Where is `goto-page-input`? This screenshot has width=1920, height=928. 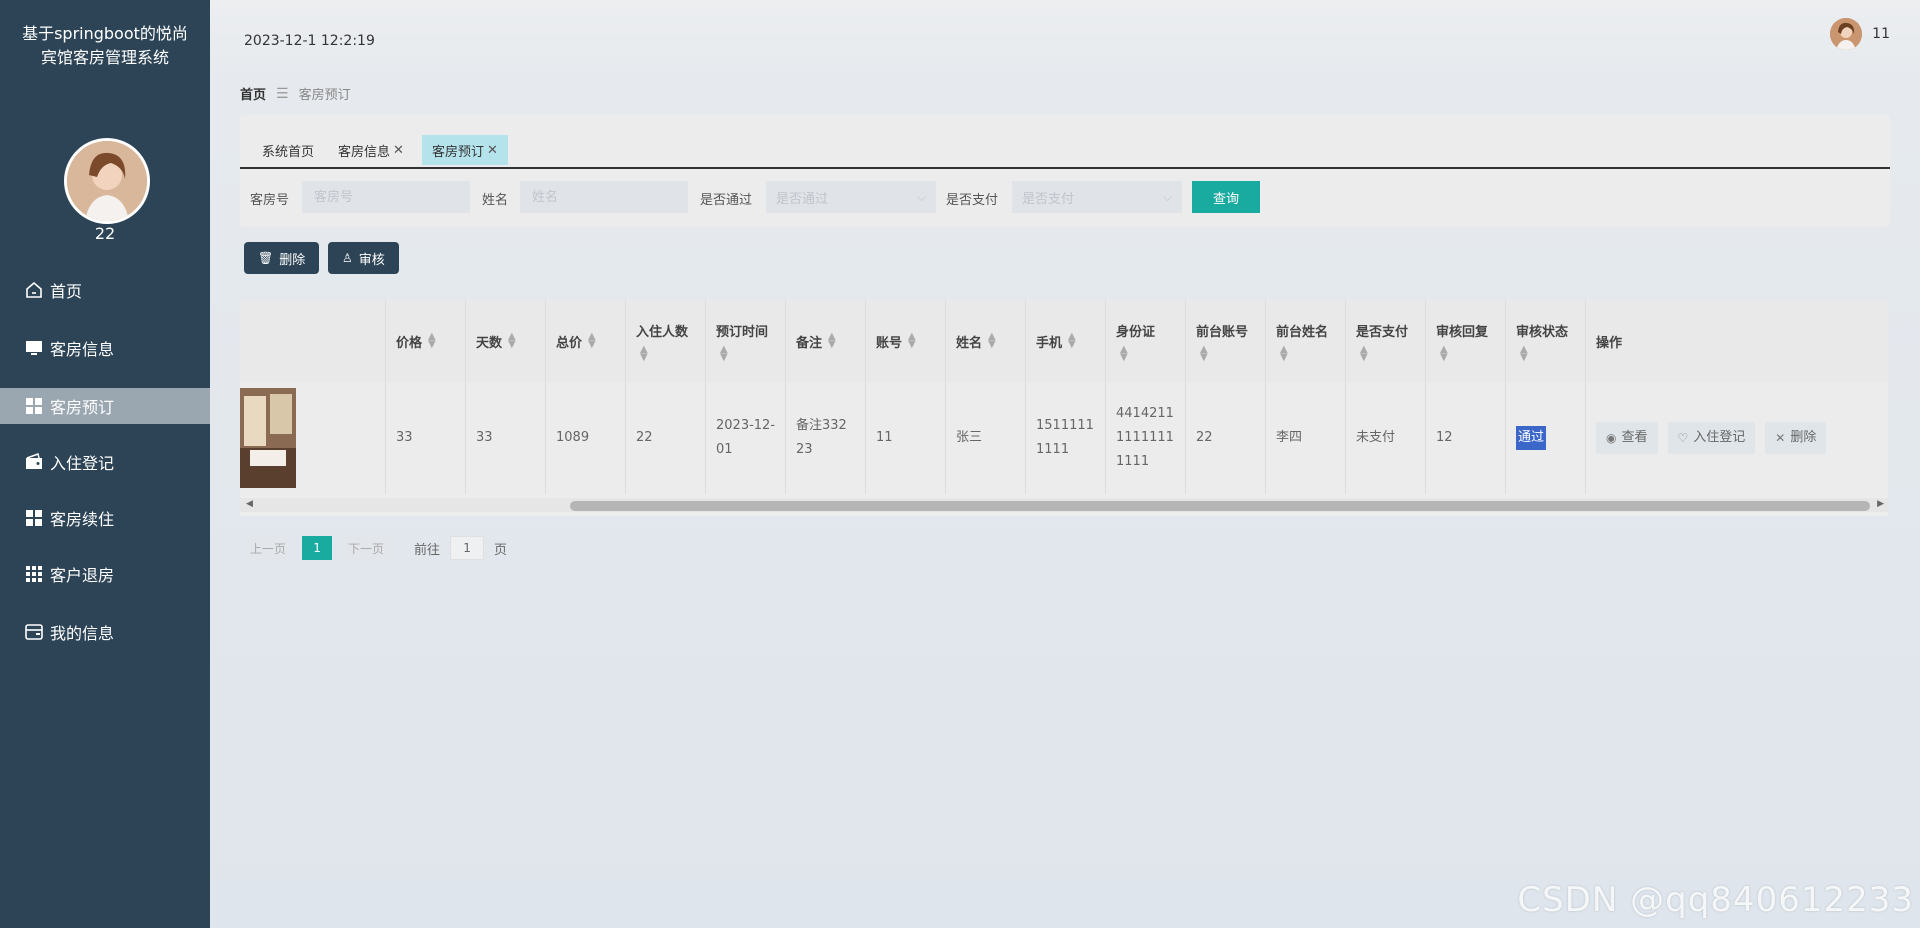
goto-page-input is located at coordinates (467, 548).